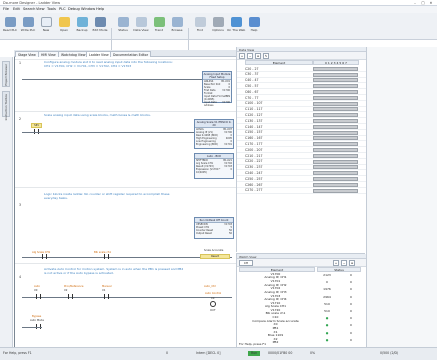 The height and width of the screenshot is (360, 437). I want to click on proc-contact, so click(70, 296).